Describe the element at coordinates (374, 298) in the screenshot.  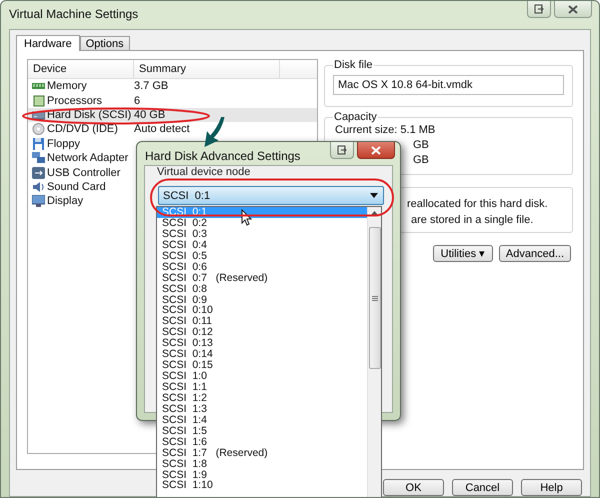
I see `scroll-thumb` at that location.